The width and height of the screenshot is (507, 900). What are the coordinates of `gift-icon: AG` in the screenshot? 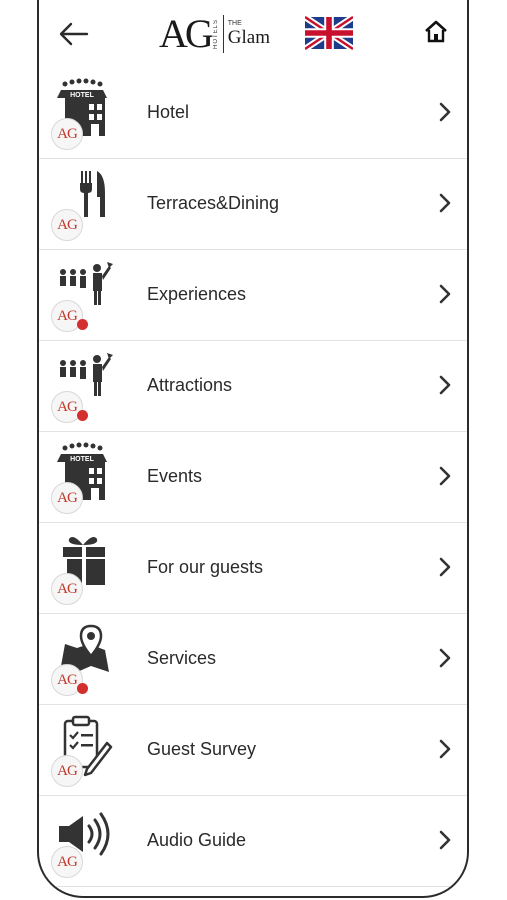 It's located at (83, 568).